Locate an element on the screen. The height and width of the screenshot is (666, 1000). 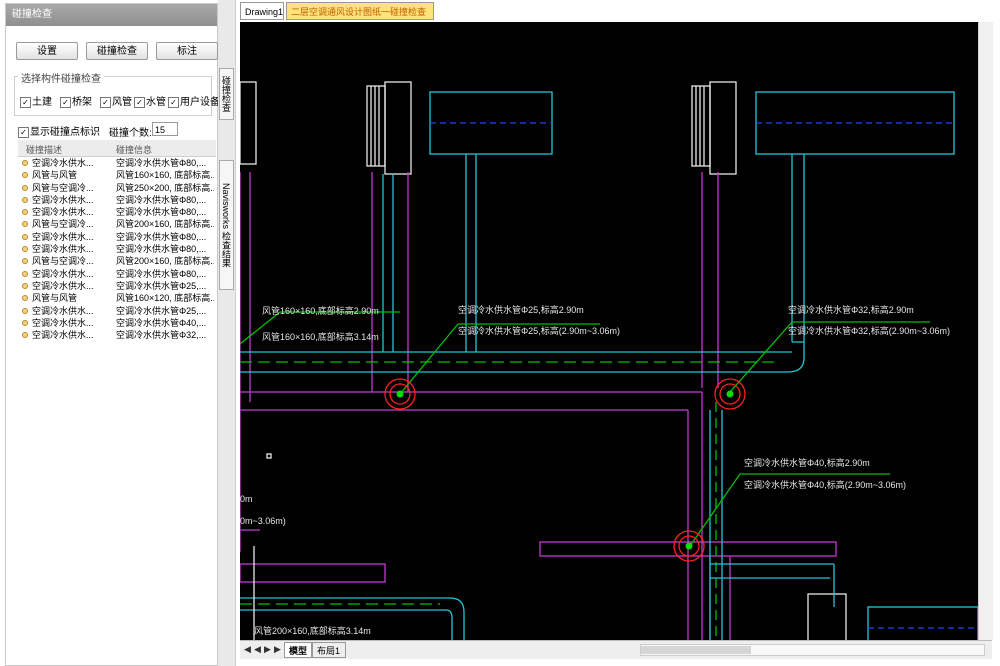
tab-clash-drawing: 二层空调通风设计图纸一碰撞检查 is located at coordinates (360, 11).